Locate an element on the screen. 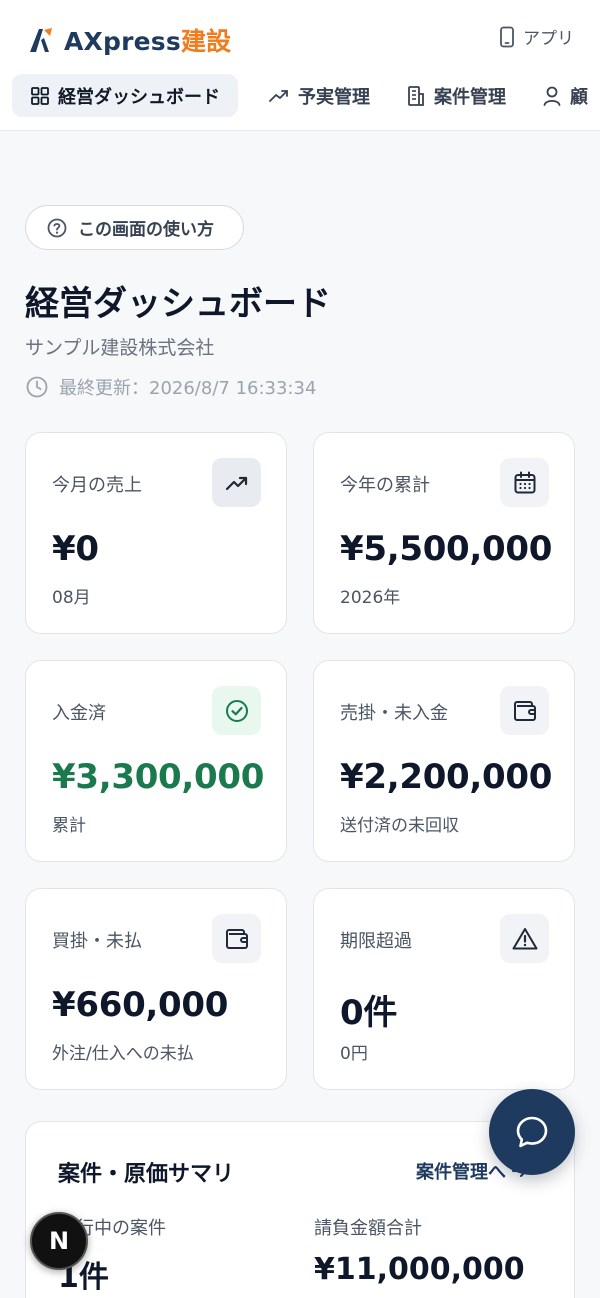  kpi-sub: 08月 is located at coordinates (71, 598).